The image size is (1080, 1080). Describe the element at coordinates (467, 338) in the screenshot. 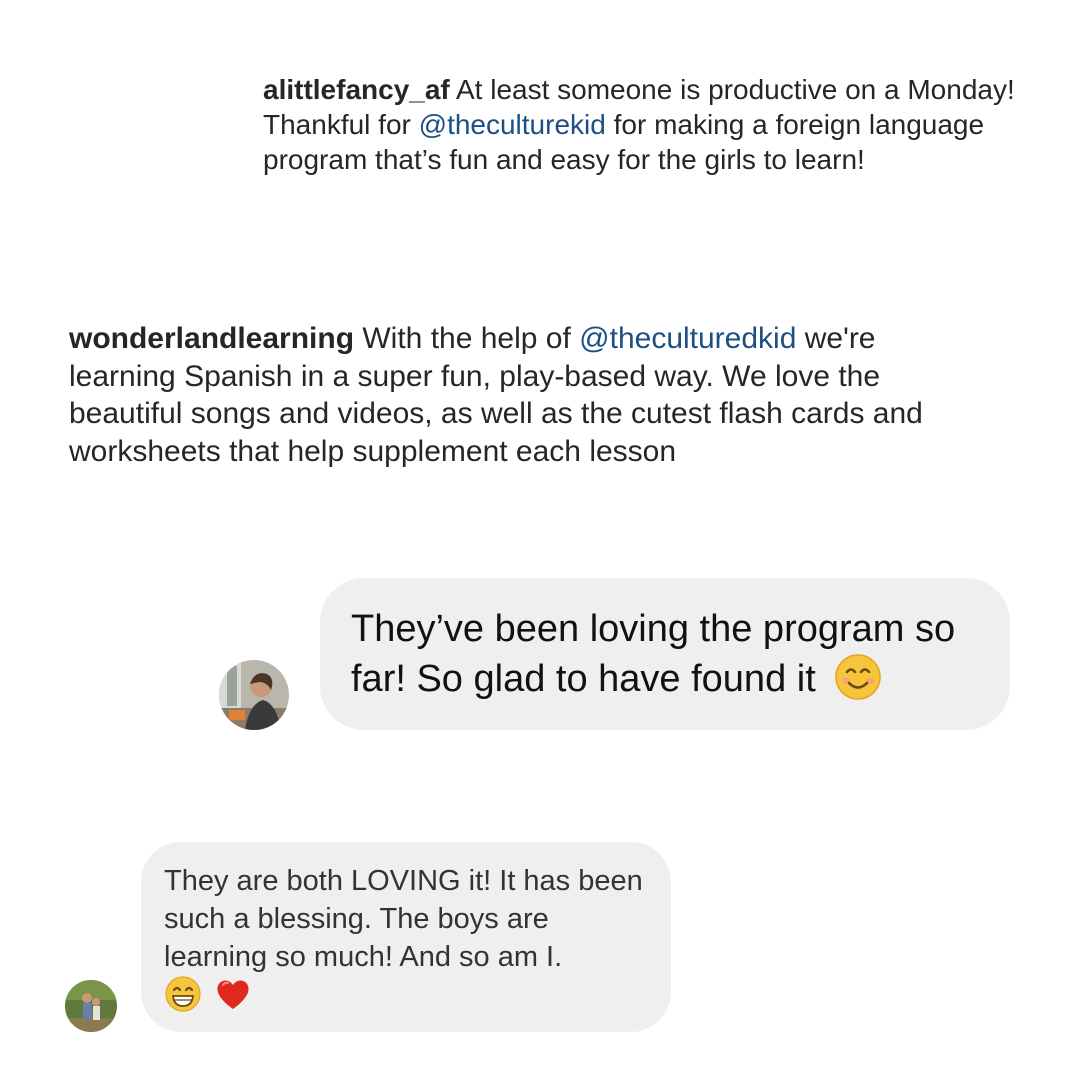

I see `comment-text: With the help of` at that location.